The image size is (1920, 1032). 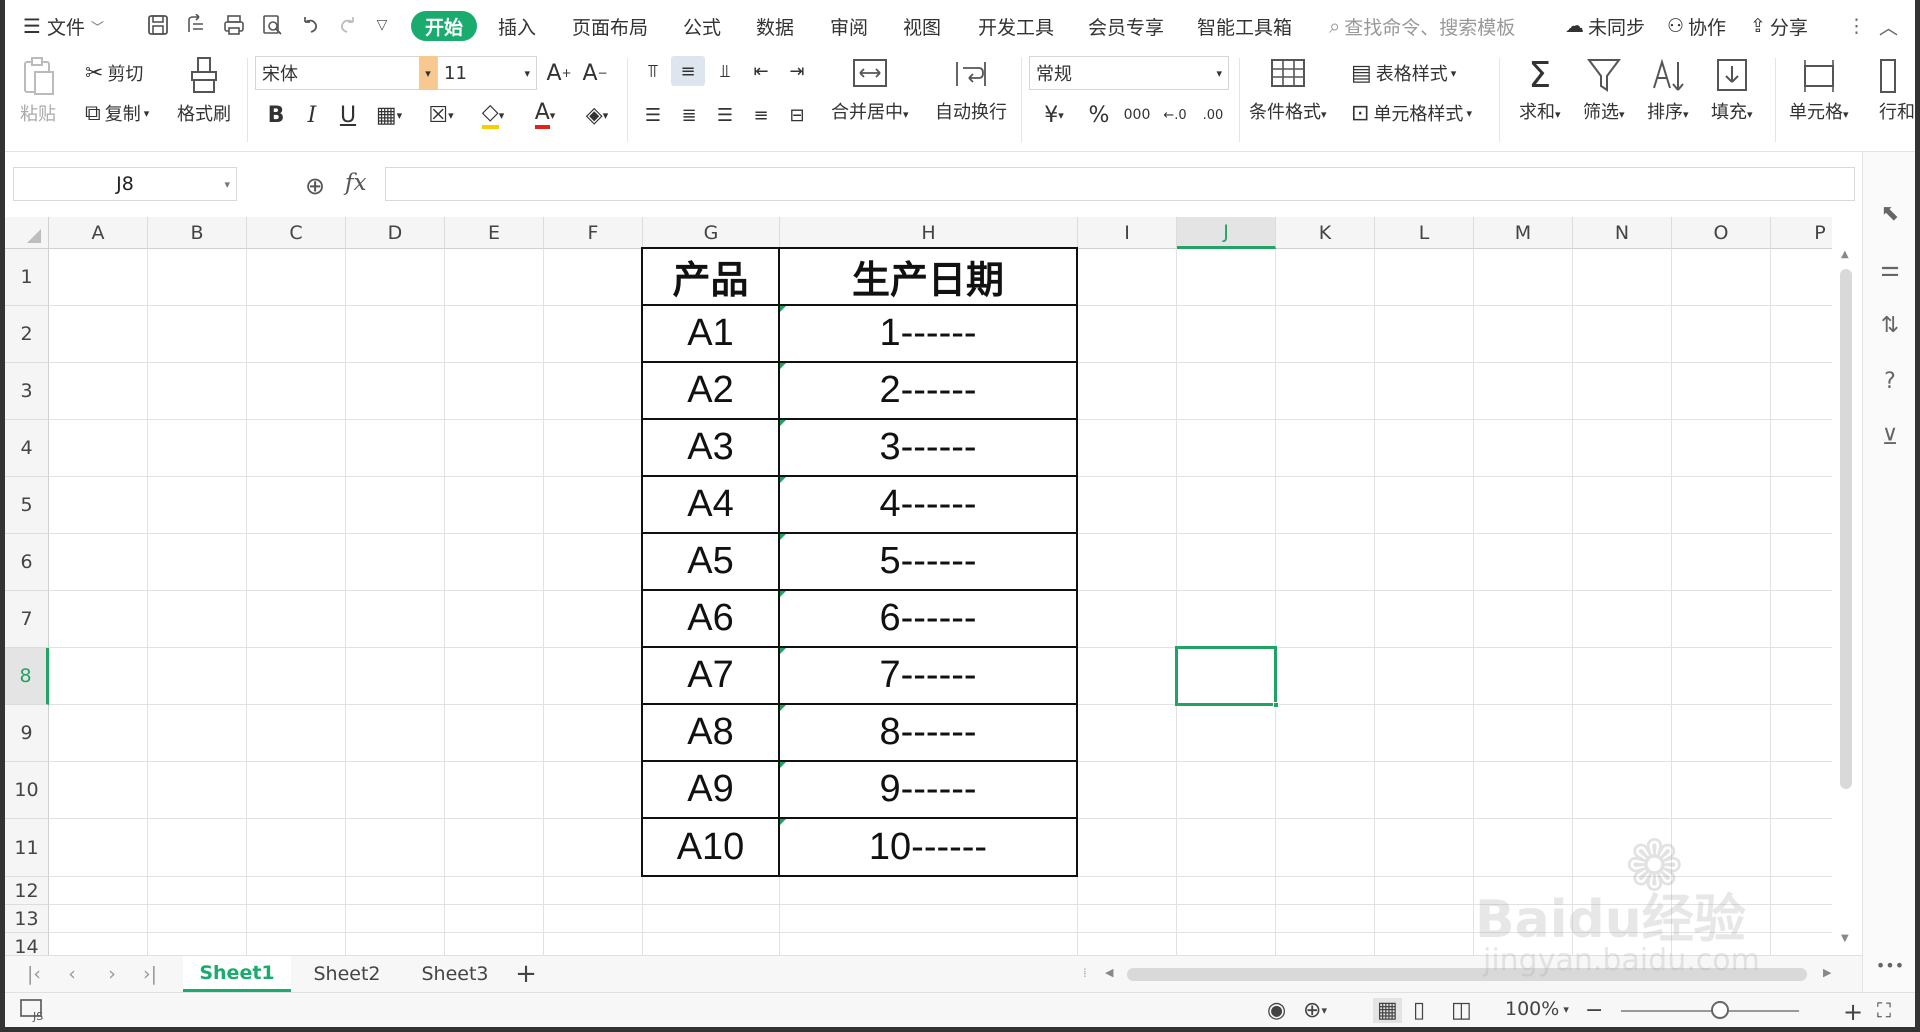 I want to click on bold-icon: B, so click(x=276, y=115).